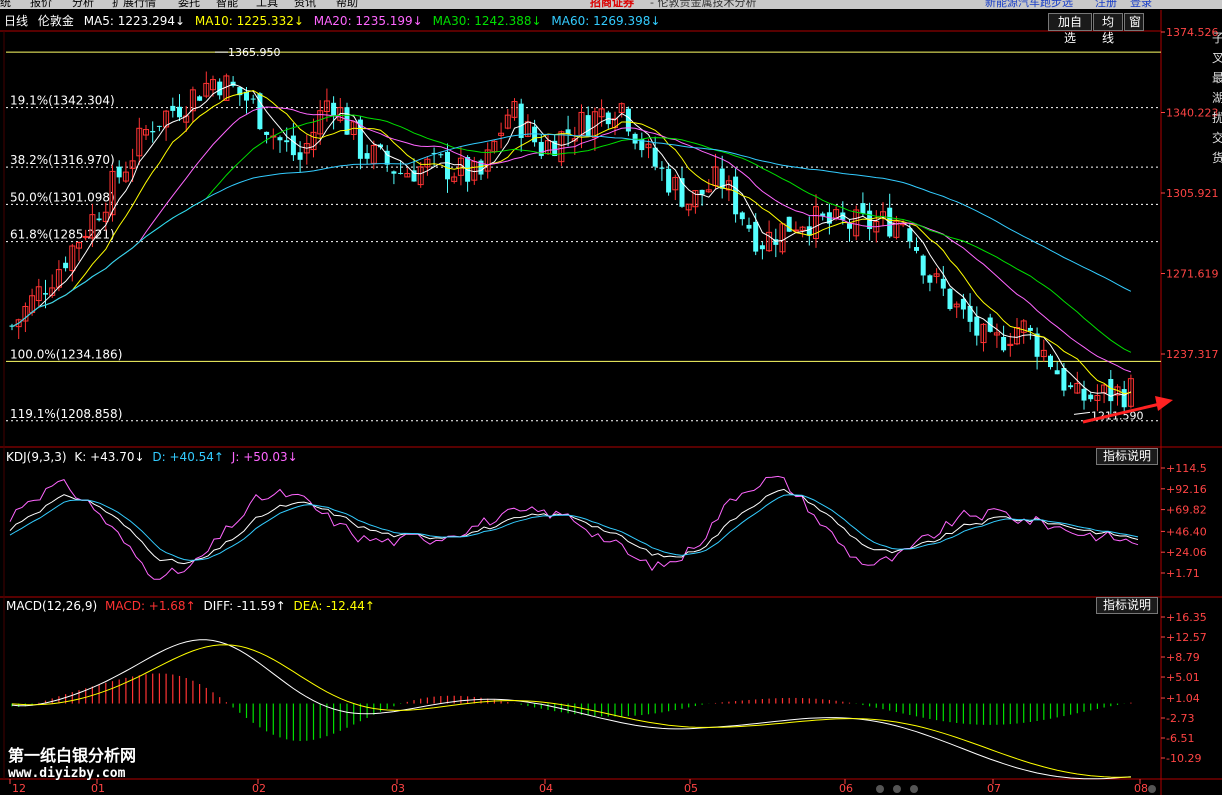 The height and width of the screenshot is (795, 1222). I want to click on macd-axis-label: +12.57, so click(1186, 637).